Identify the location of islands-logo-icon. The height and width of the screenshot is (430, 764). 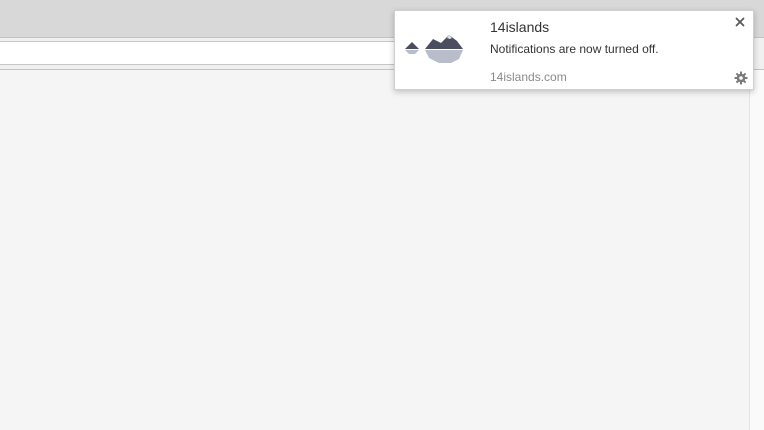
(435, 50).